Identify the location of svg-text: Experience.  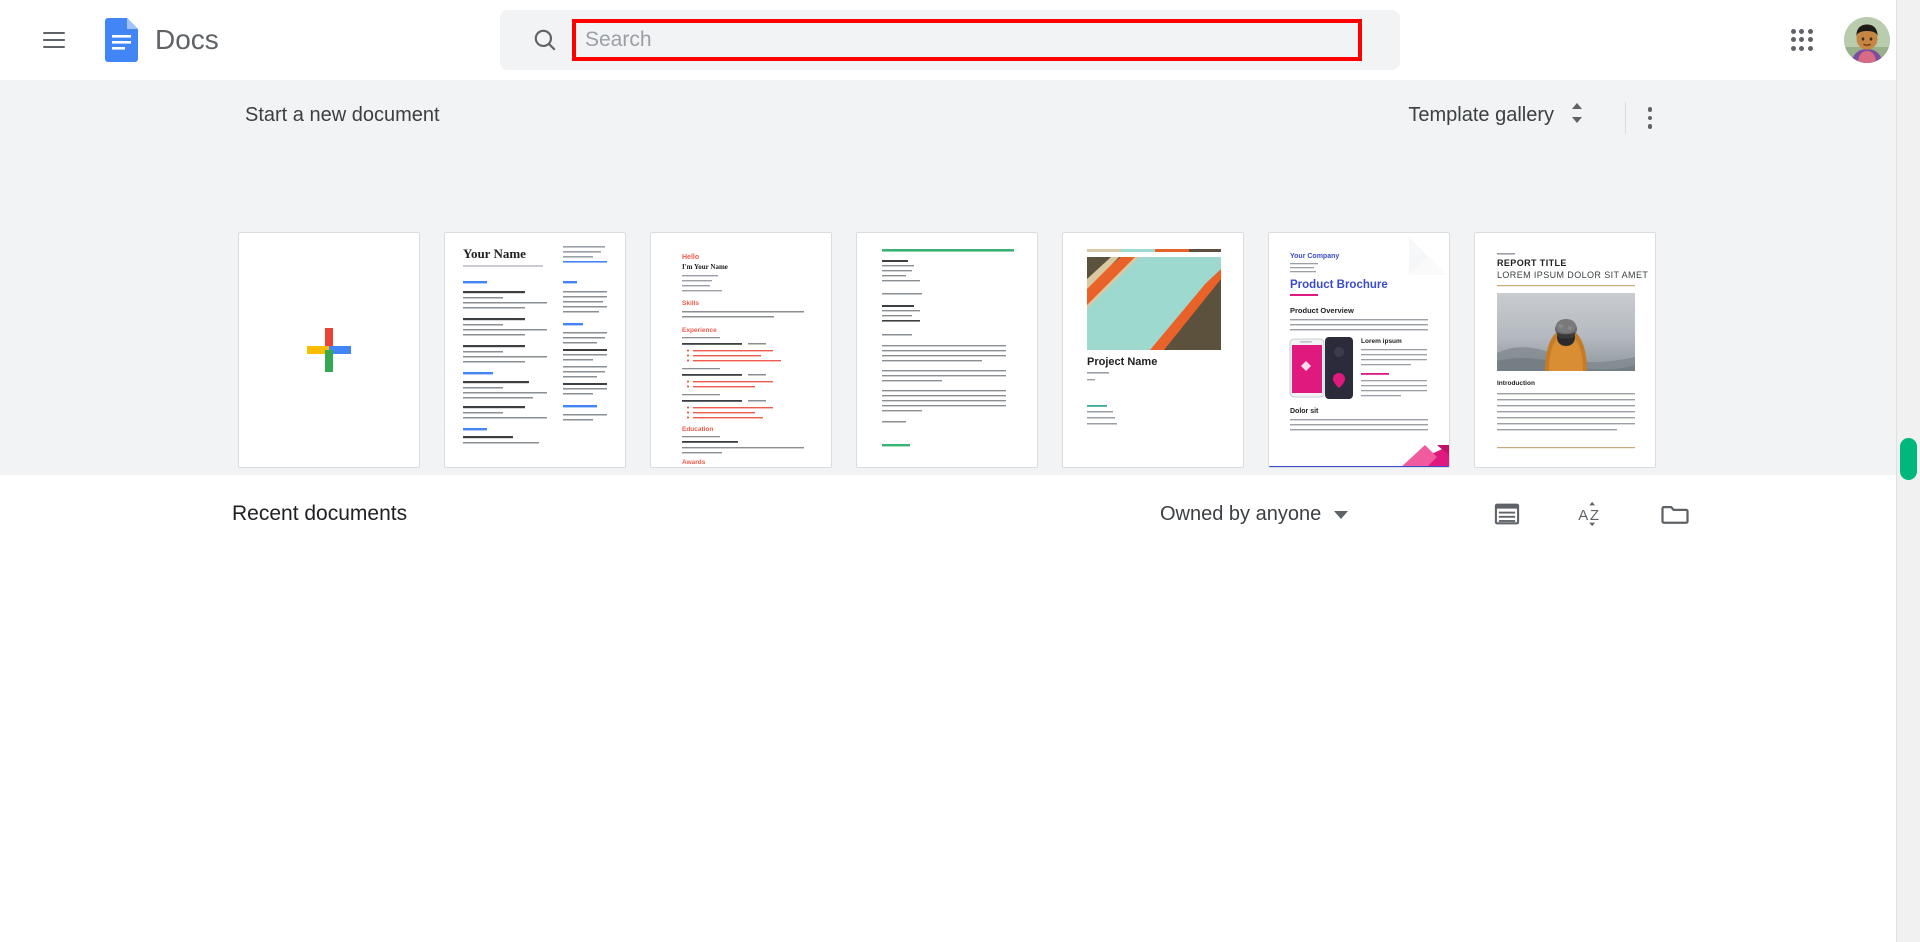
(699, 330).